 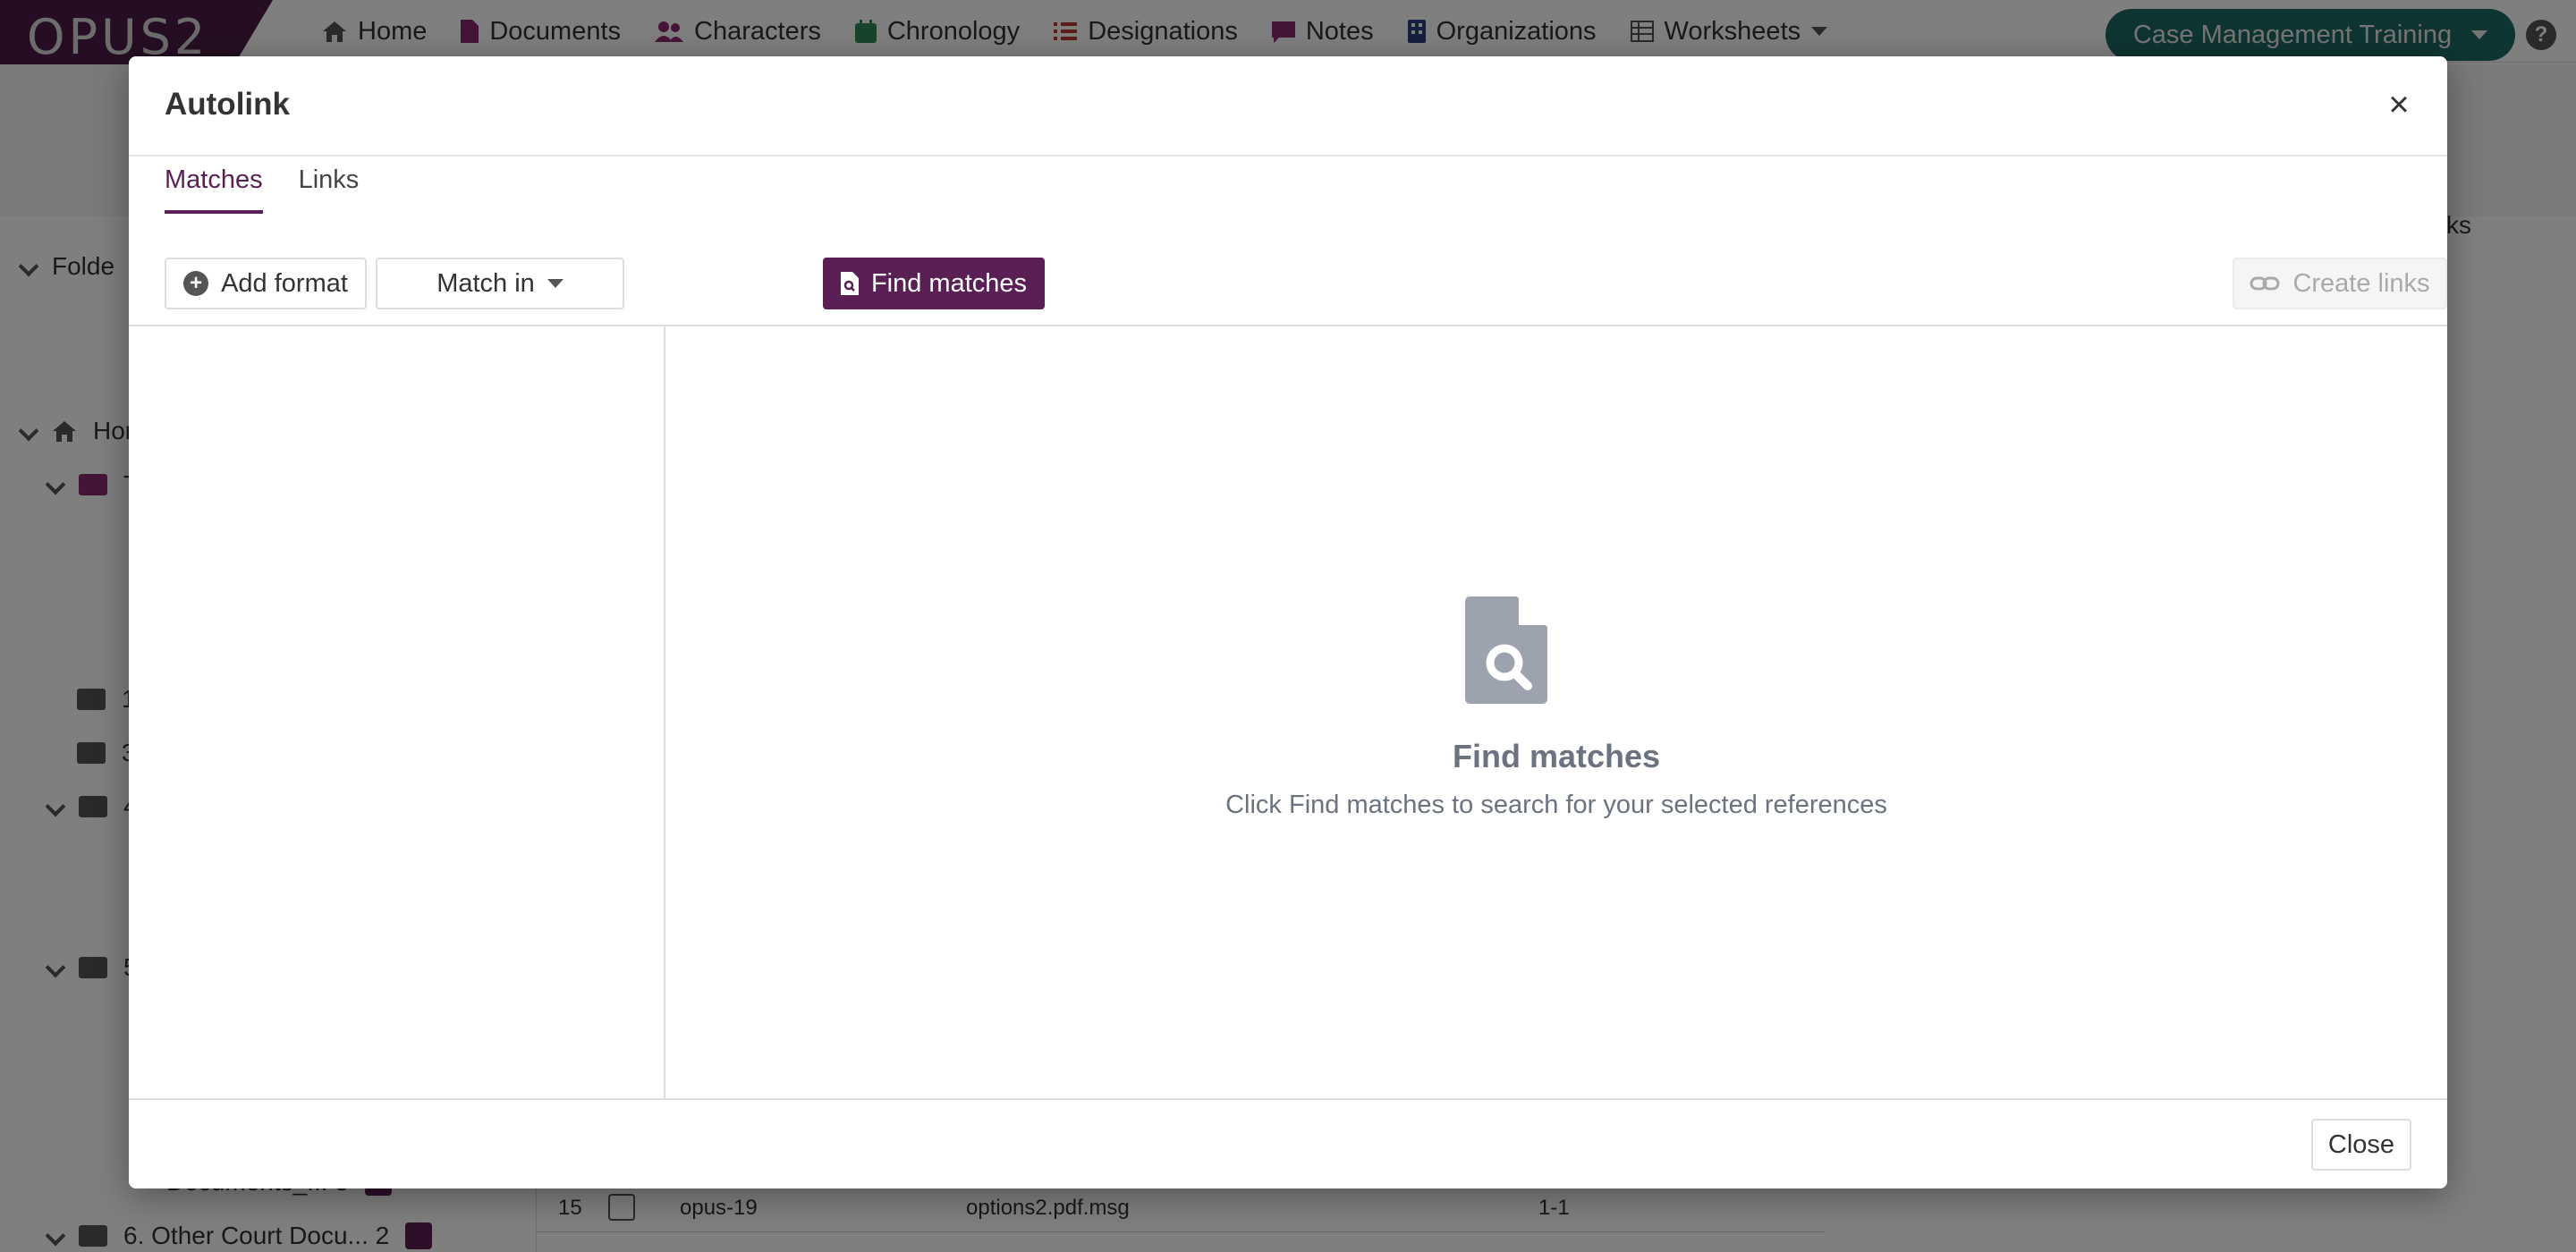 I want to click on match-in-dropdown: Match in, so click(x=500, y=283).